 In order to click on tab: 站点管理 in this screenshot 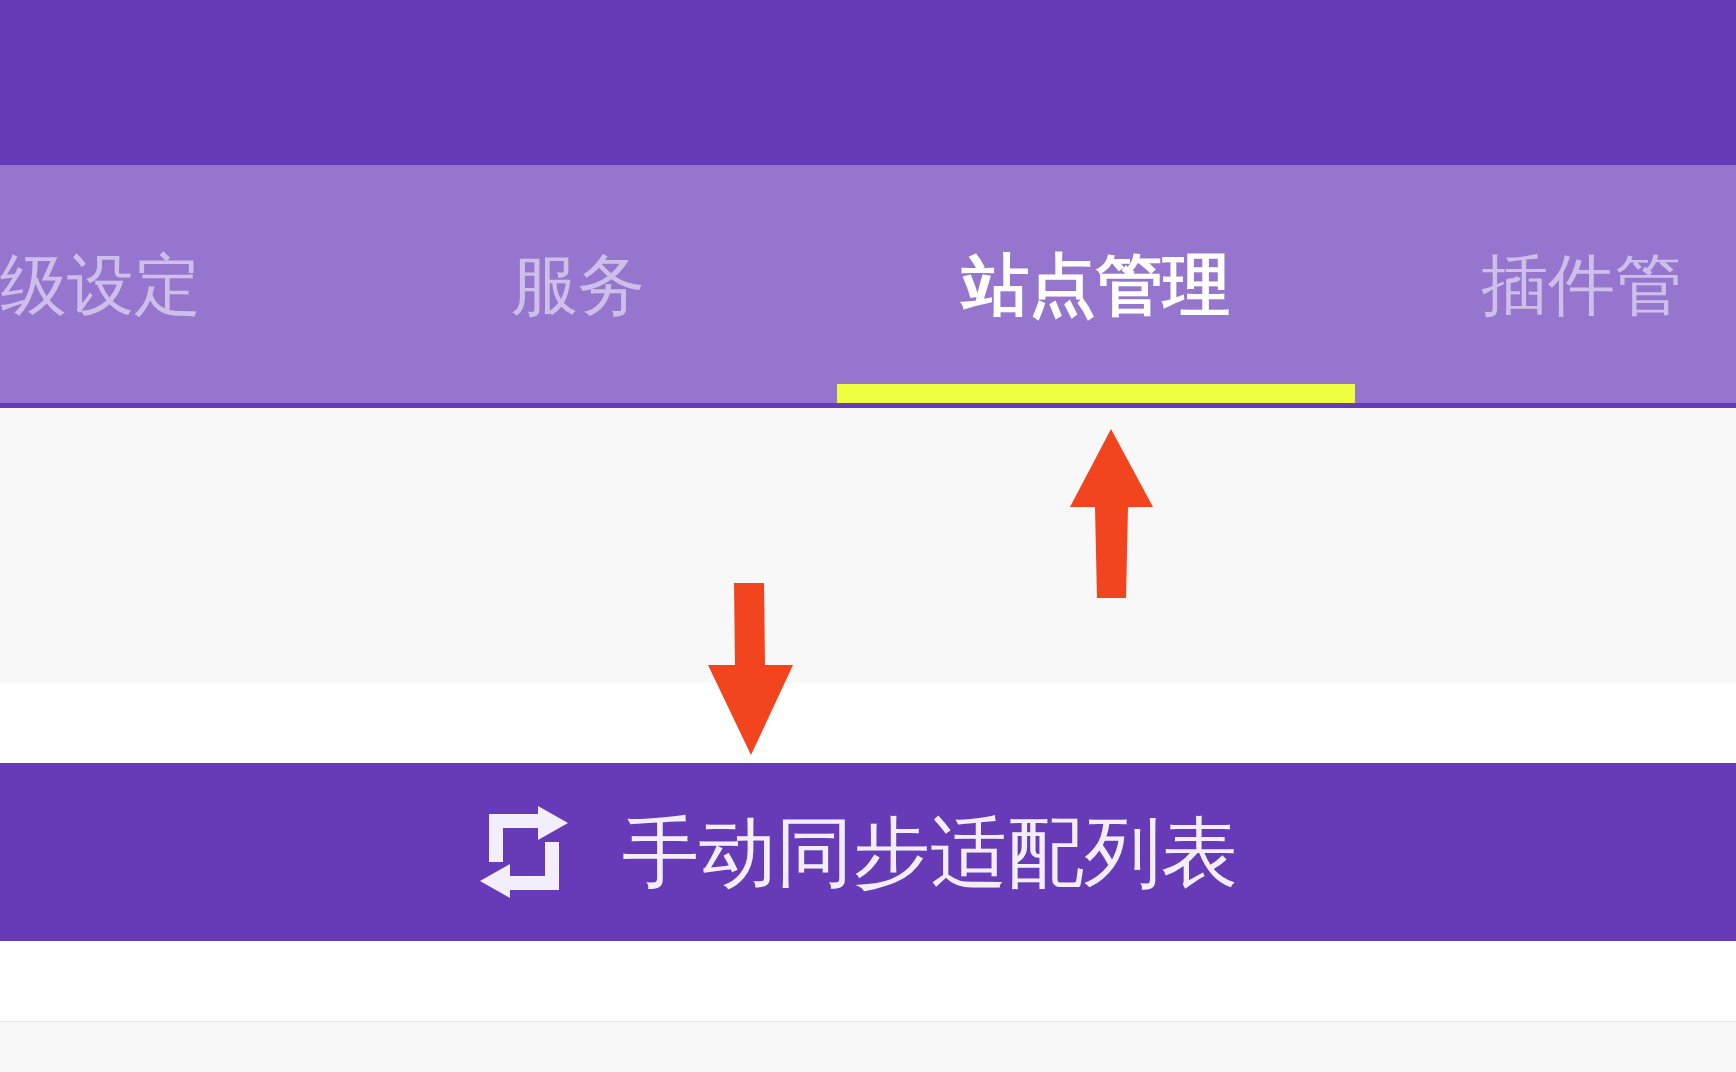, I will do `click(1096, 284)`.